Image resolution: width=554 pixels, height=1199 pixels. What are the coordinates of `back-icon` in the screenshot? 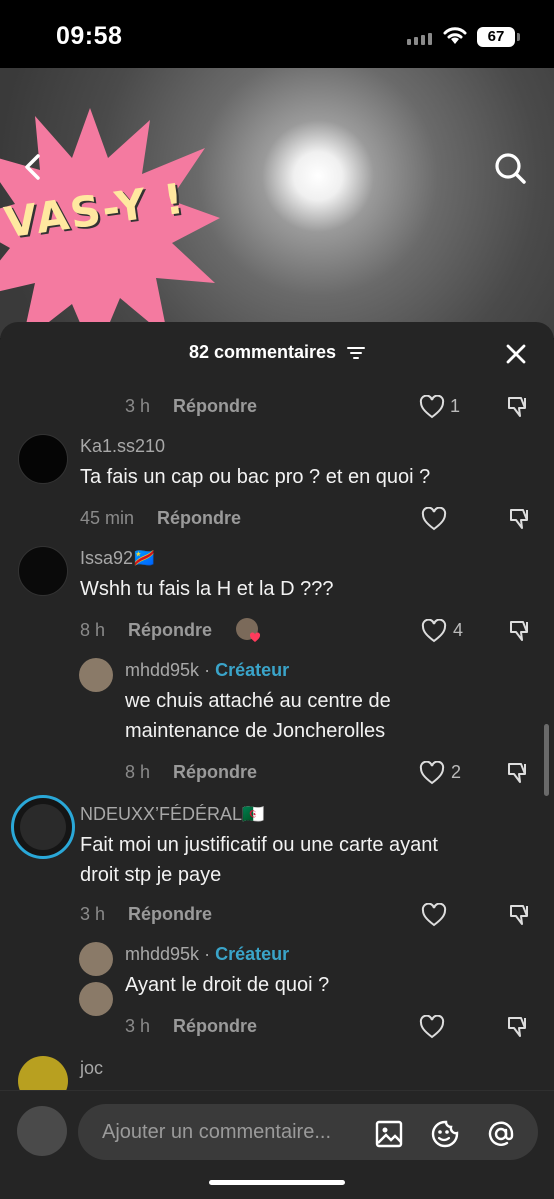 It's located at (33, 167).